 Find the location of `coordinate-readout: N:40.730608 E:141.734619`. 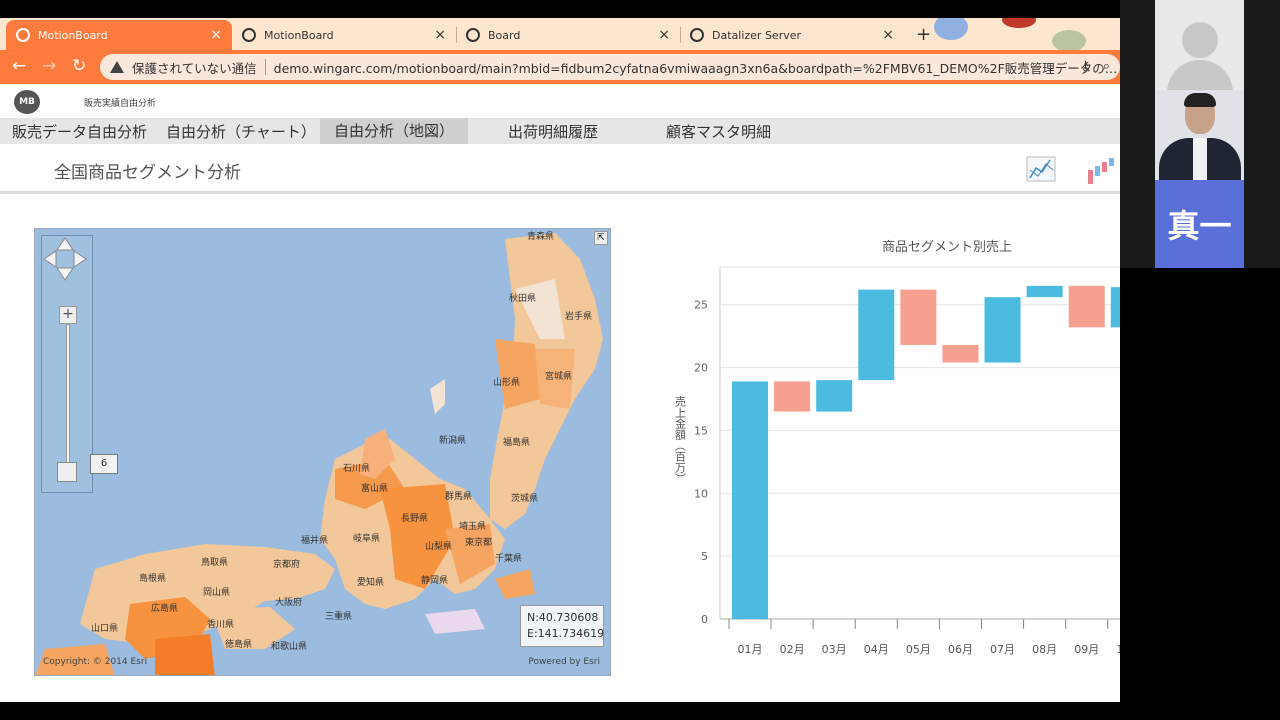

coordinate-readout: N:40.730608 E:141.734619 is located at coordinates (562, 626).